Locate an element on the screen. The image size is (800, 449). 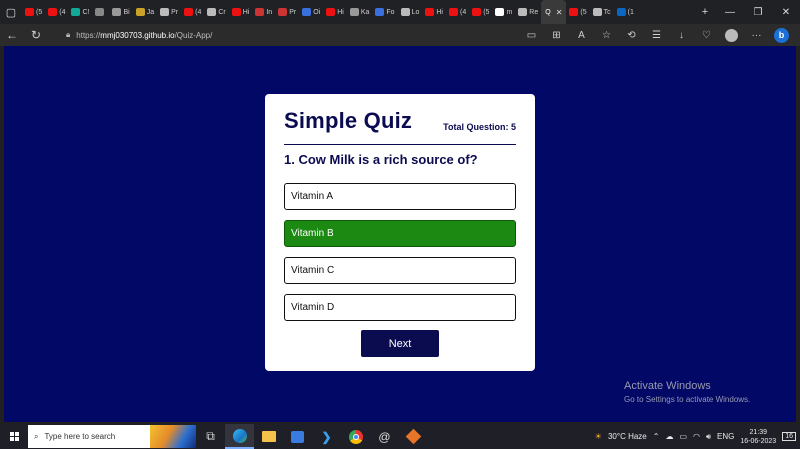
lock-icon: 🔒︎ is located at coordinates (68, 34).